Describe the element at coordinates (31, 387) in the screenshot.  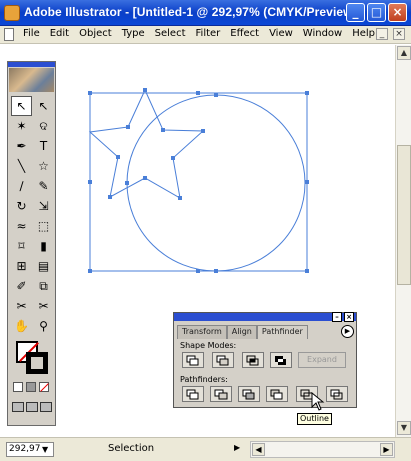
I see `gradient-mode-icon` at that location.